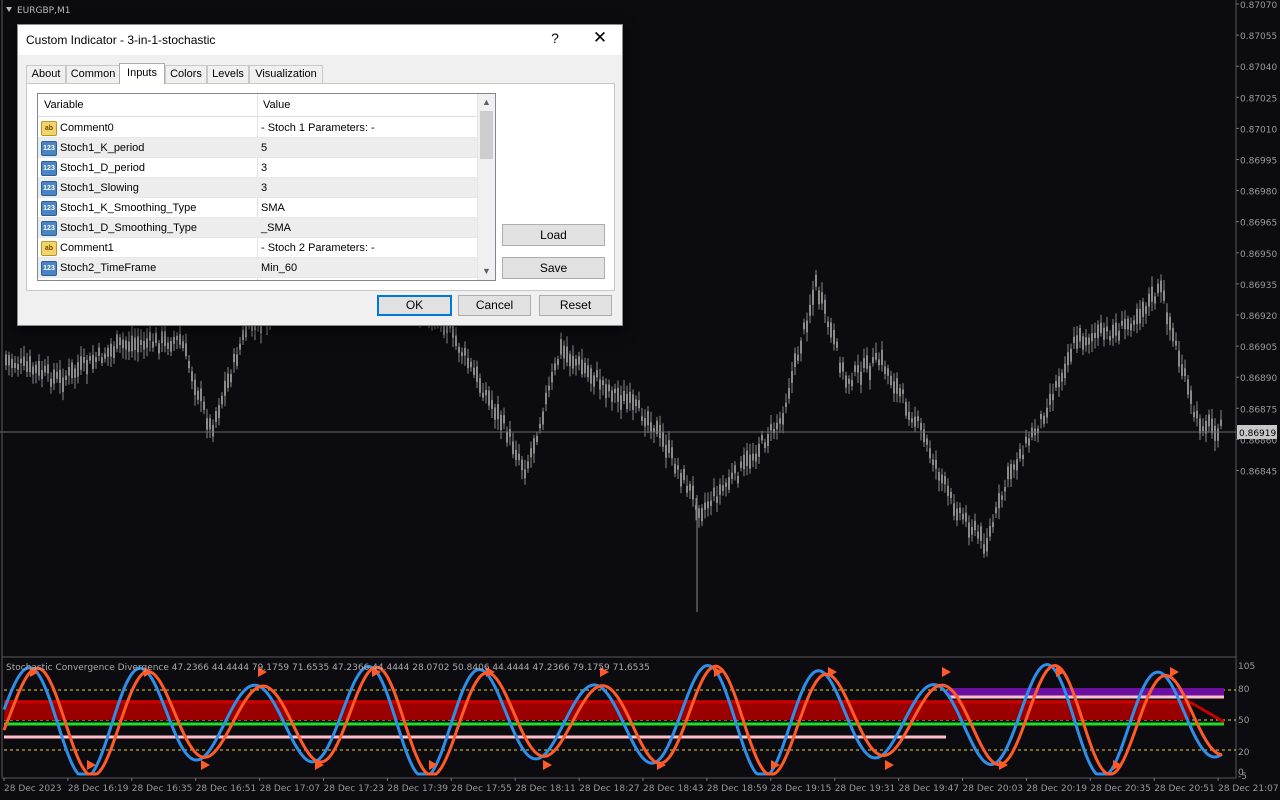  What do you see at coordinates (318, 128) in the screenshot?
I see `row-value: - Stoch 1 Parameters: -` at bounding box center [318, 128].